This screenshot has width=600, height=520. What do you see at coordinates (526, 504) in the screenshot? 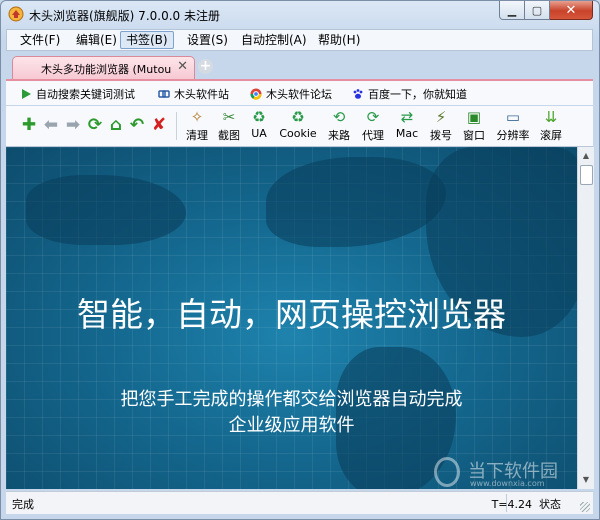
I see `status-timing: T=4.24 状态` at bounding box center [526, 504].